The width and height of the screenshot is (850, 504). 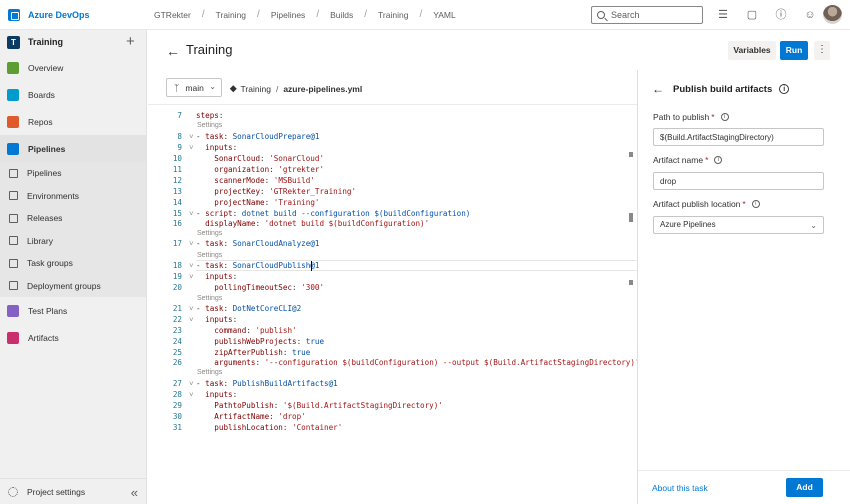 I want to click on run-button: Run, so click(x=794, y=50).